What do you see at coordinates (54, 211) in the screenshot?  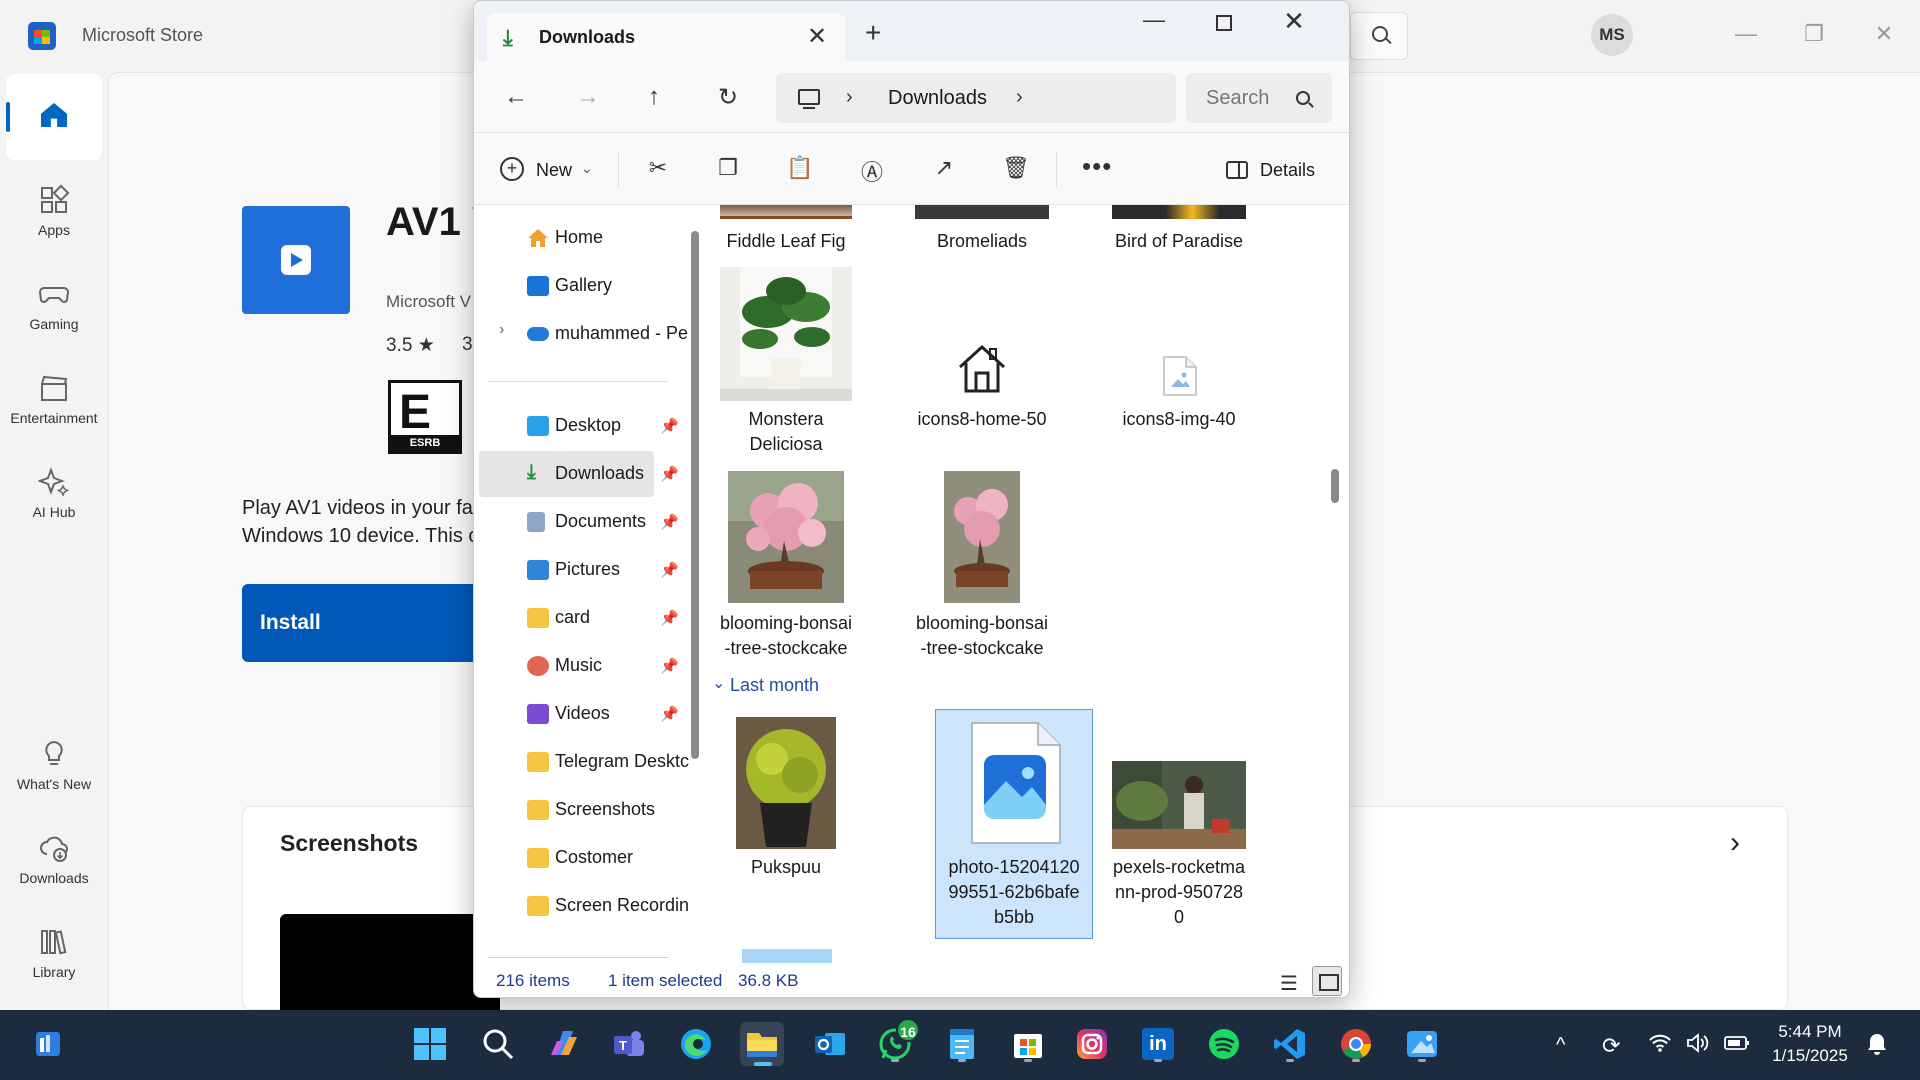 I see `nav-apps: Apps` at bounding box center [54, 211].